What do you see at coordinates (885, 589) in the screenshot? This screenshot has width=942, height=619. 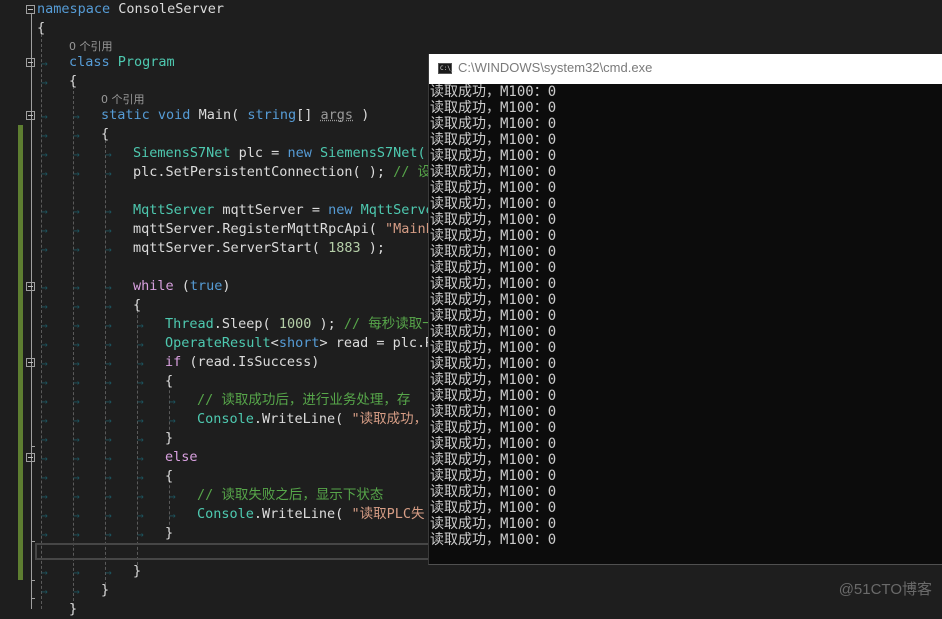 I see `watermark: @51CTO博客` at bounding box center [885, 589].